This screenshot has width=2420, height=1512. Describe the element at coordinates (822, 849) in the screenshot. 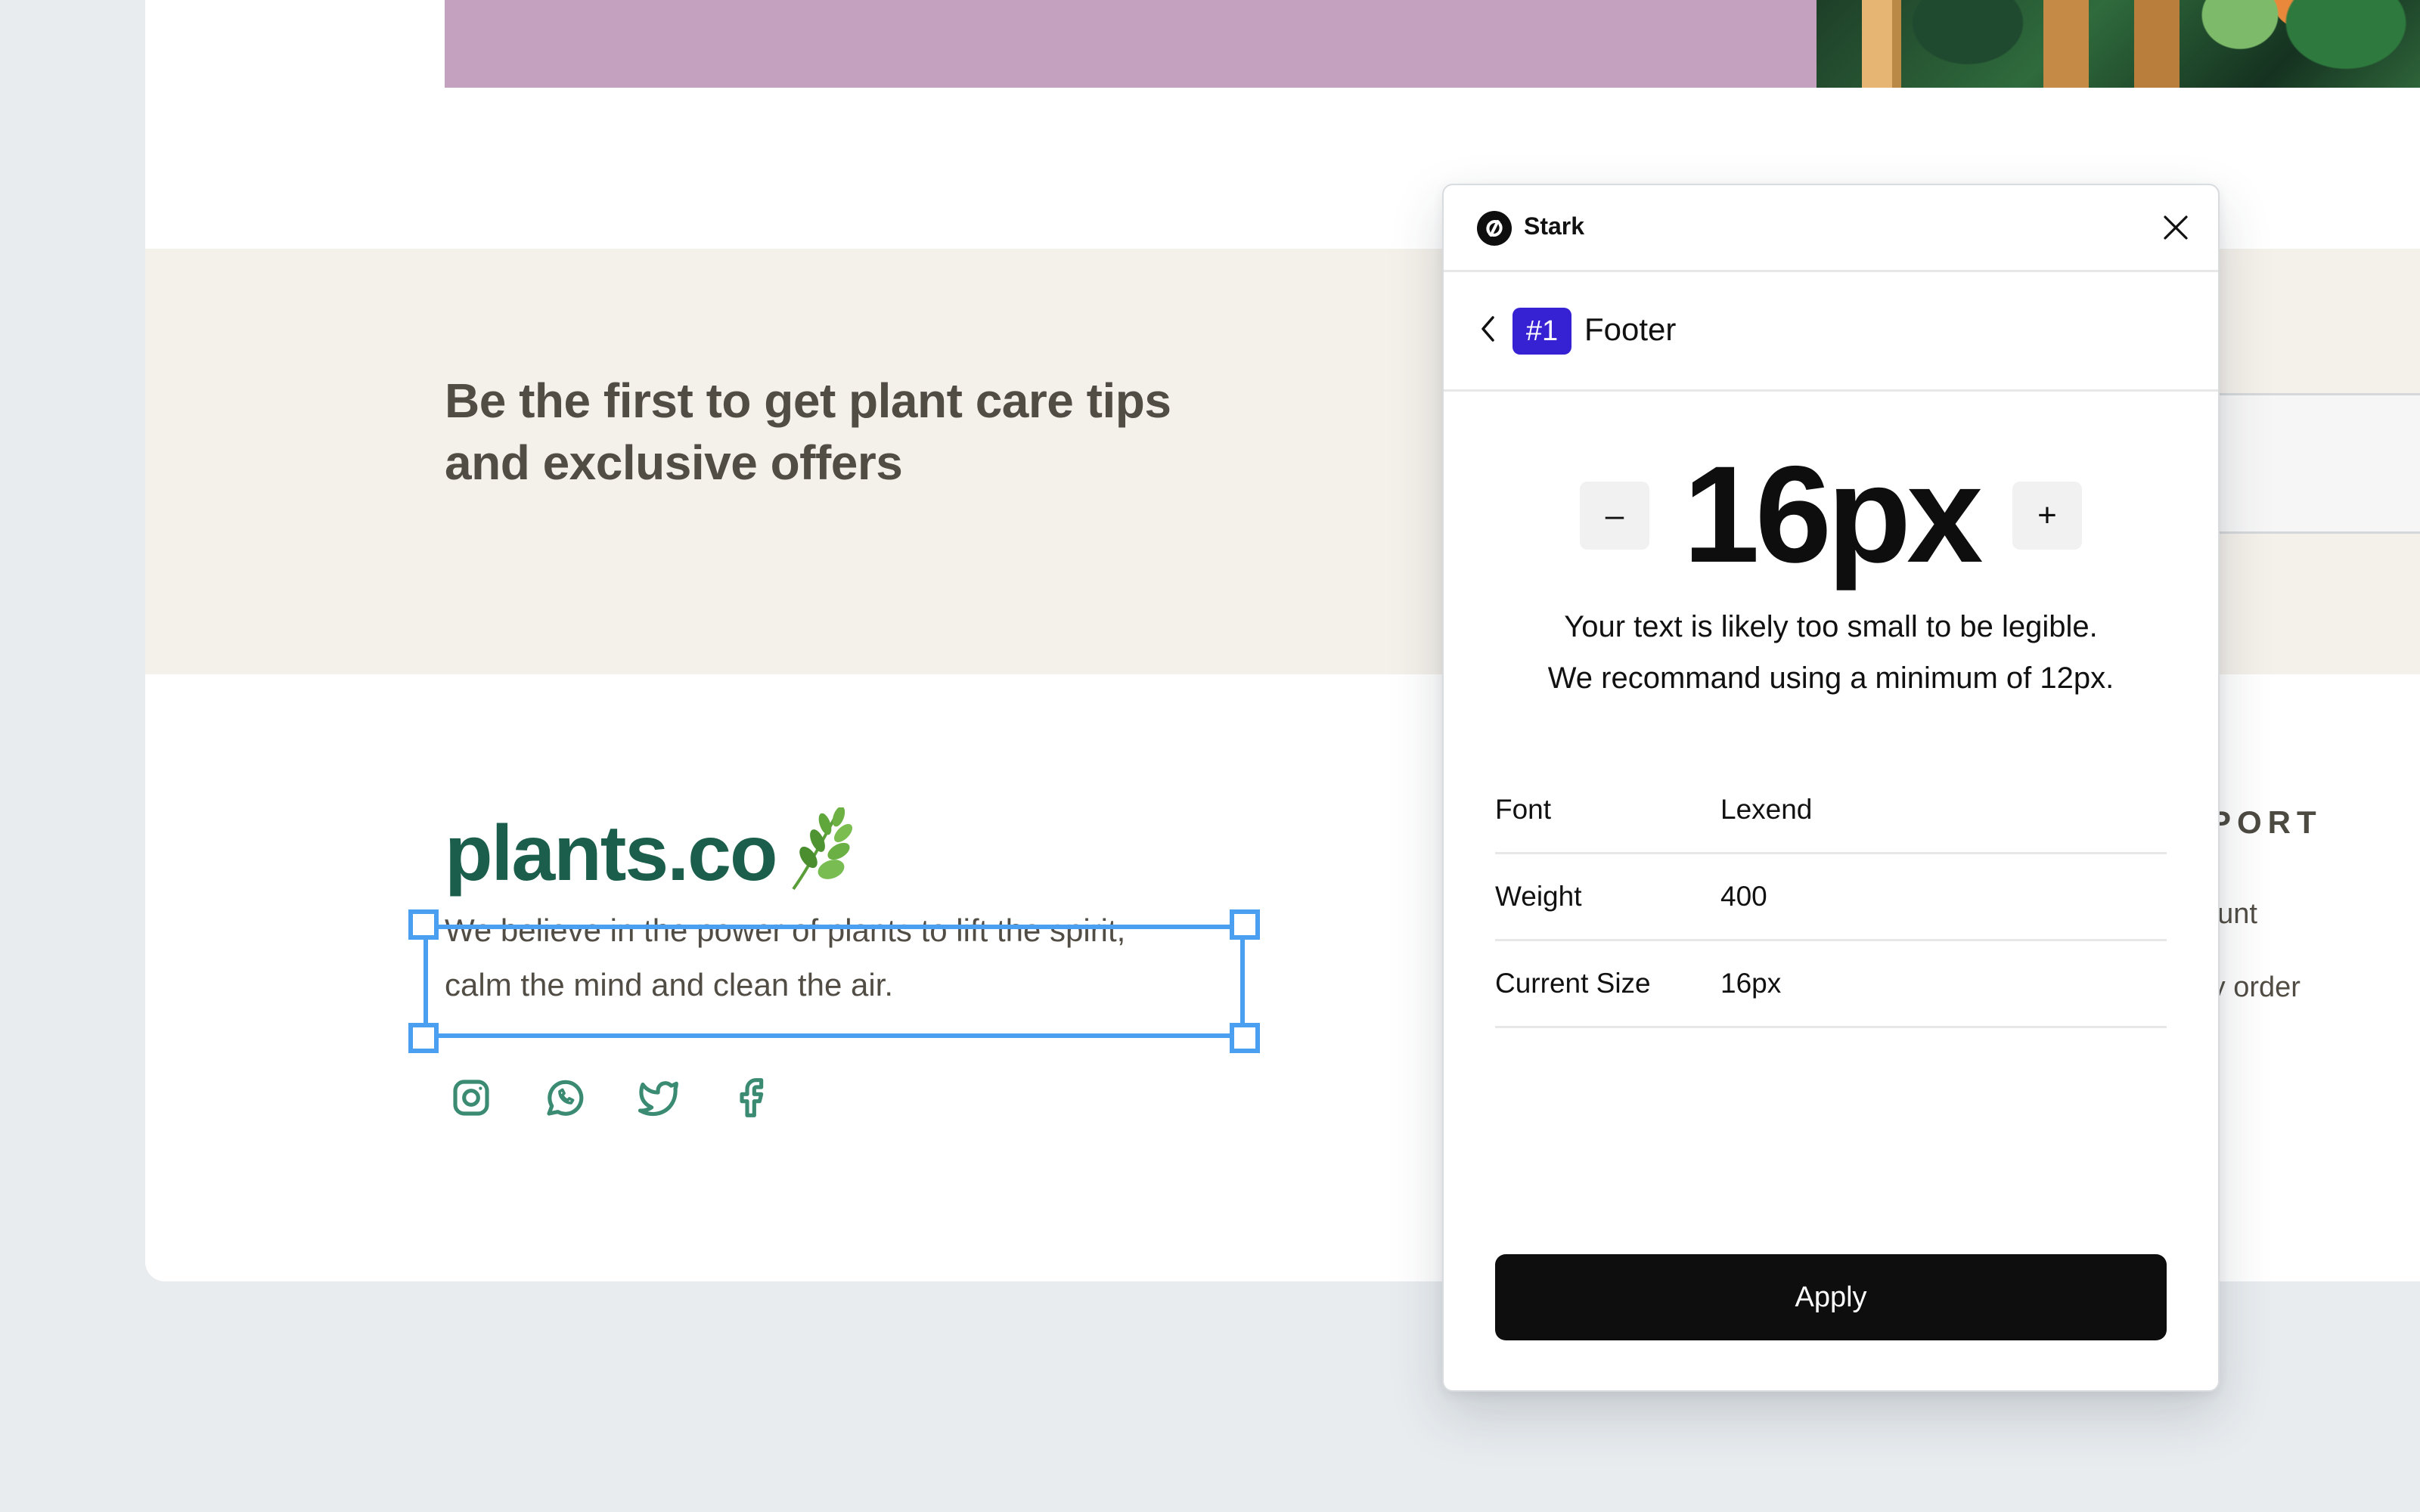

I see `leaf-icon` at that location.